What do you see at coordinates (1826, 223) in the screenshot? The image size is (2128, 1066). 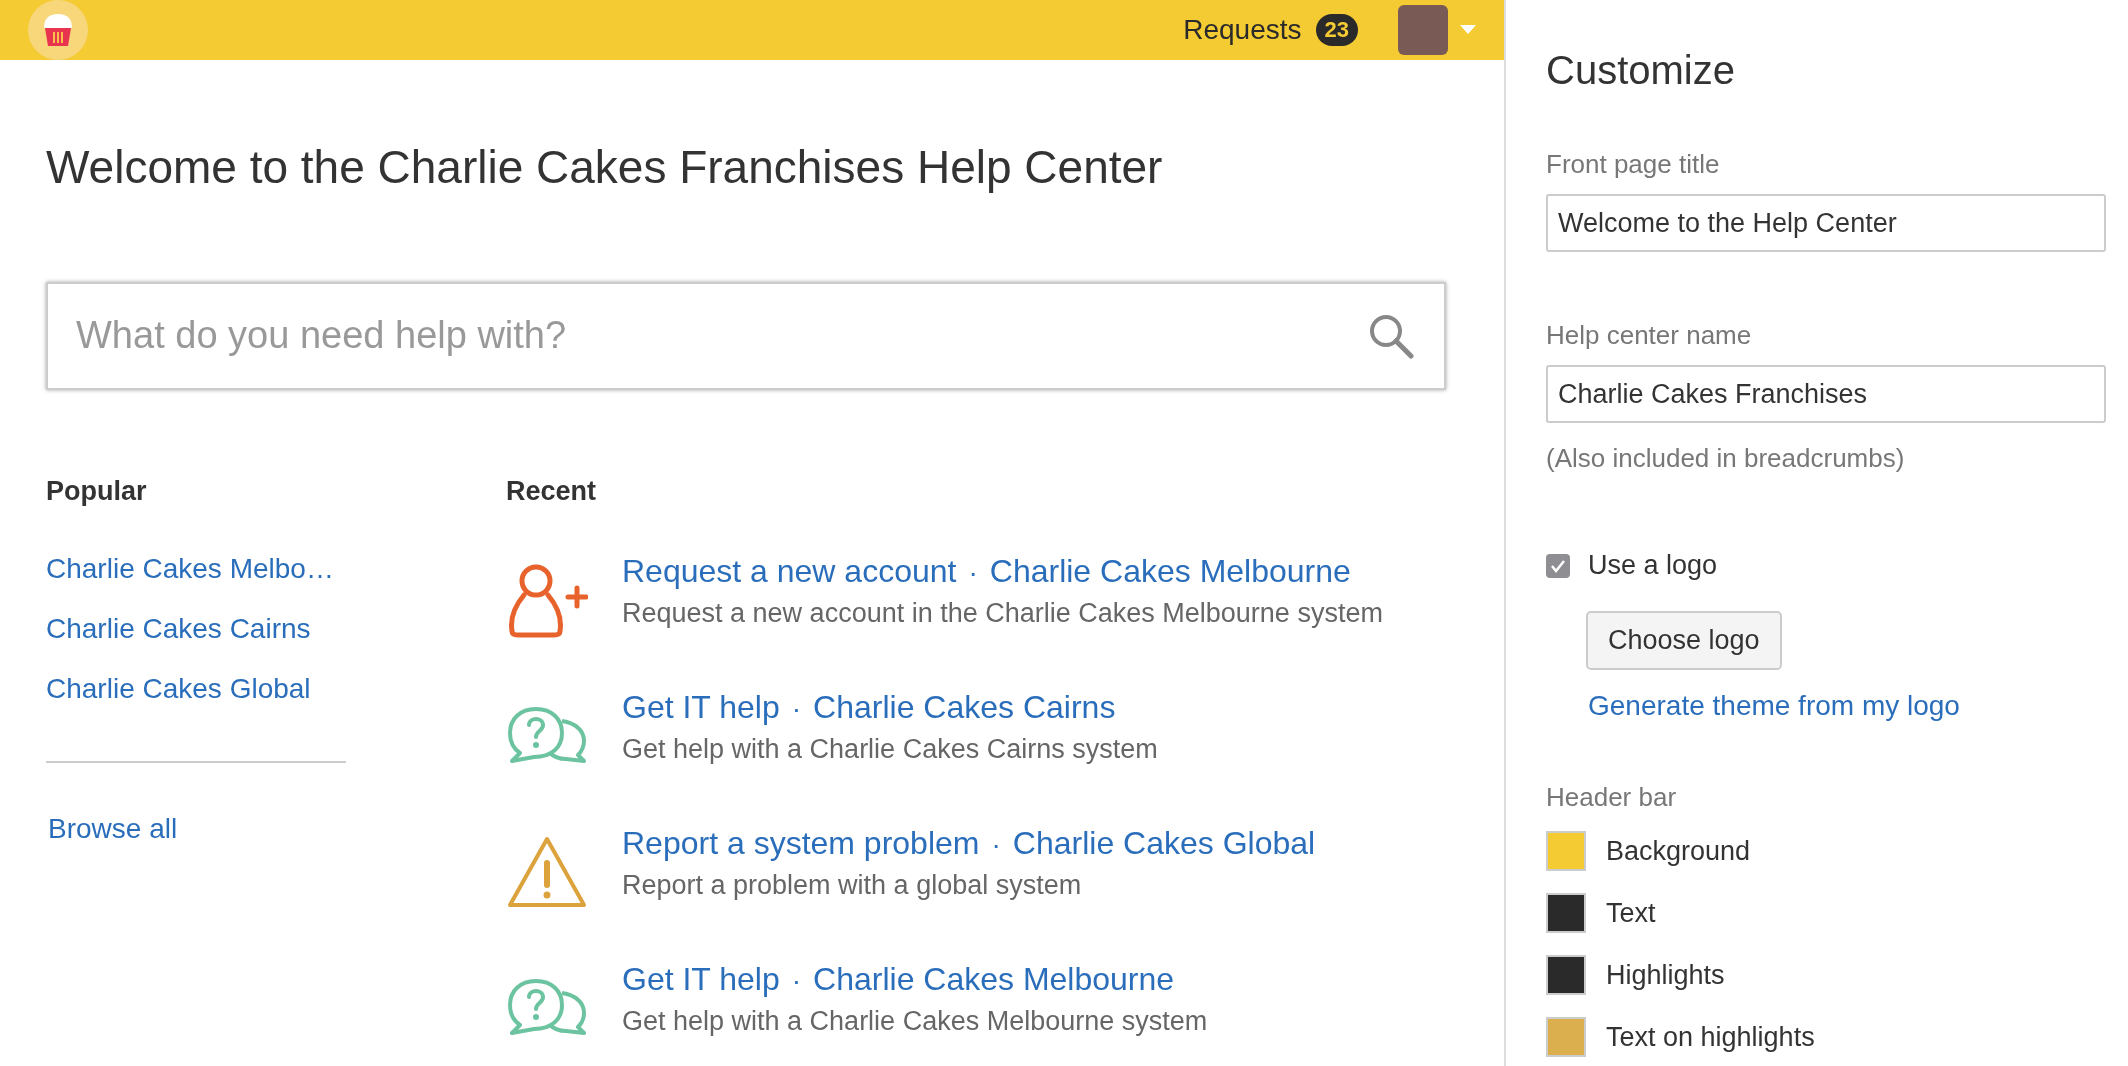 I see `front-page-title-field: Welcome to the Help Center` at bounding box center [1826, 223].